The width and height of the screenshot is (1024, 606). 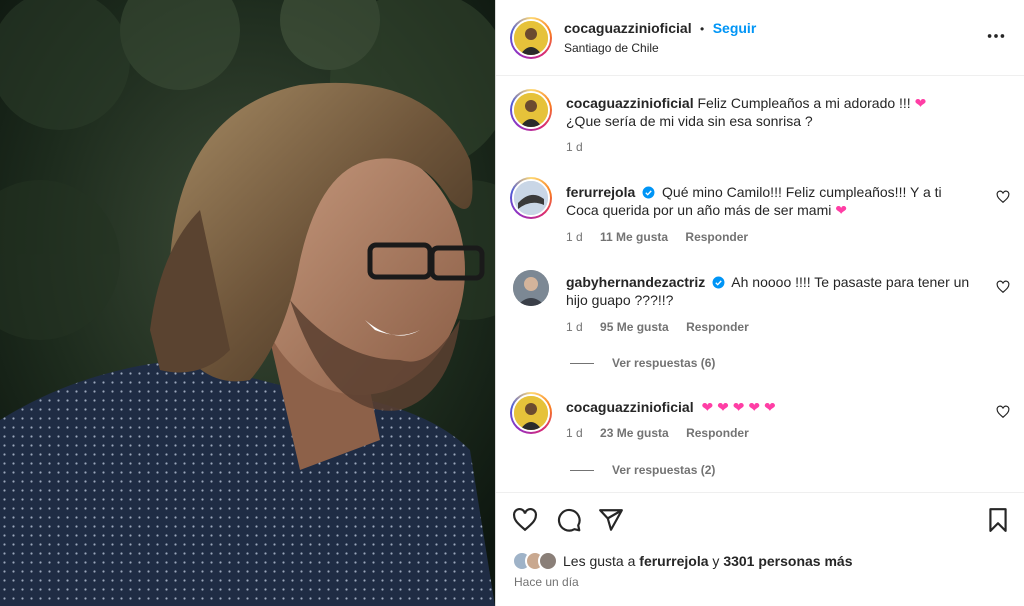 What do you see at coordinates (699, 210) in the screenshot?
I see `comment-text-line2: Coca querida por un año más de ser mami` at bounding box center [699, 210].